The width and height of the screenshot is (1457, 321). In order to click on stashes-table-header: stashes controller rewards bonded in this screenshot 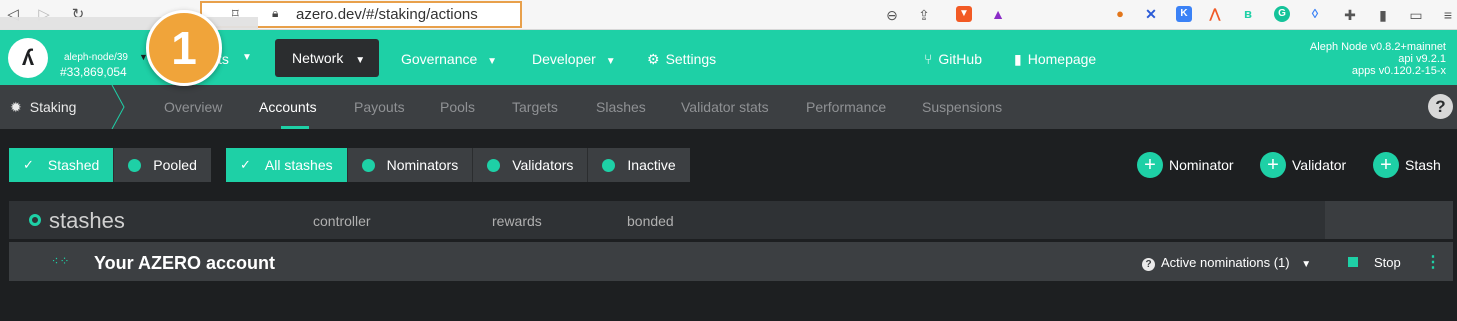, I will do `click(731, 220)`.